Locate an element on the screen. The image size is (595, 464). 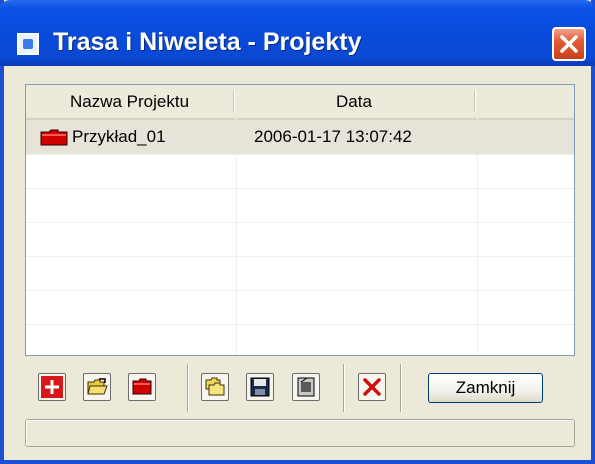
close-icon is located at coordinates (569, 44).